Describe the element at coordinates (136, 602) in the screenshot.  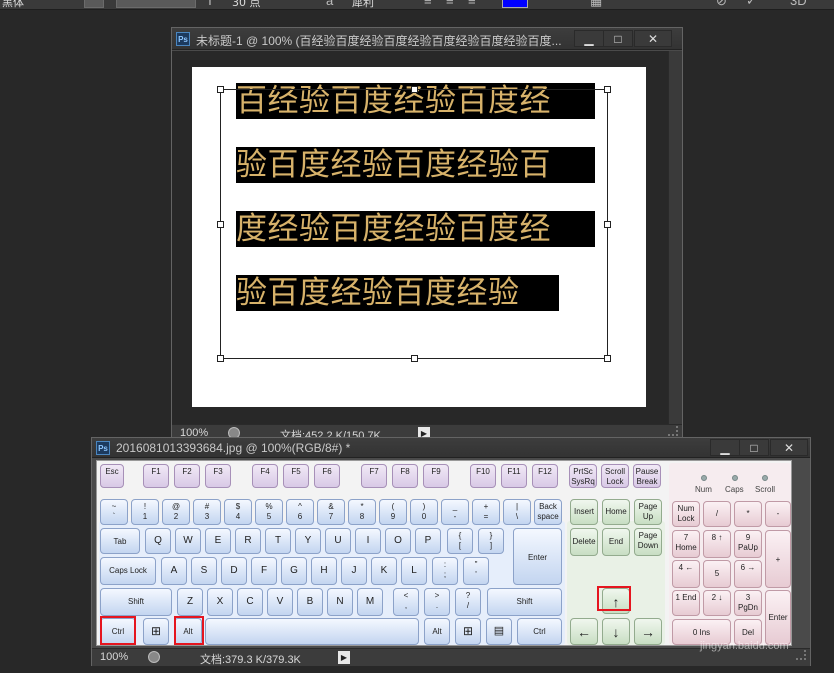
I see `key-shift-left: Shift` at that location.